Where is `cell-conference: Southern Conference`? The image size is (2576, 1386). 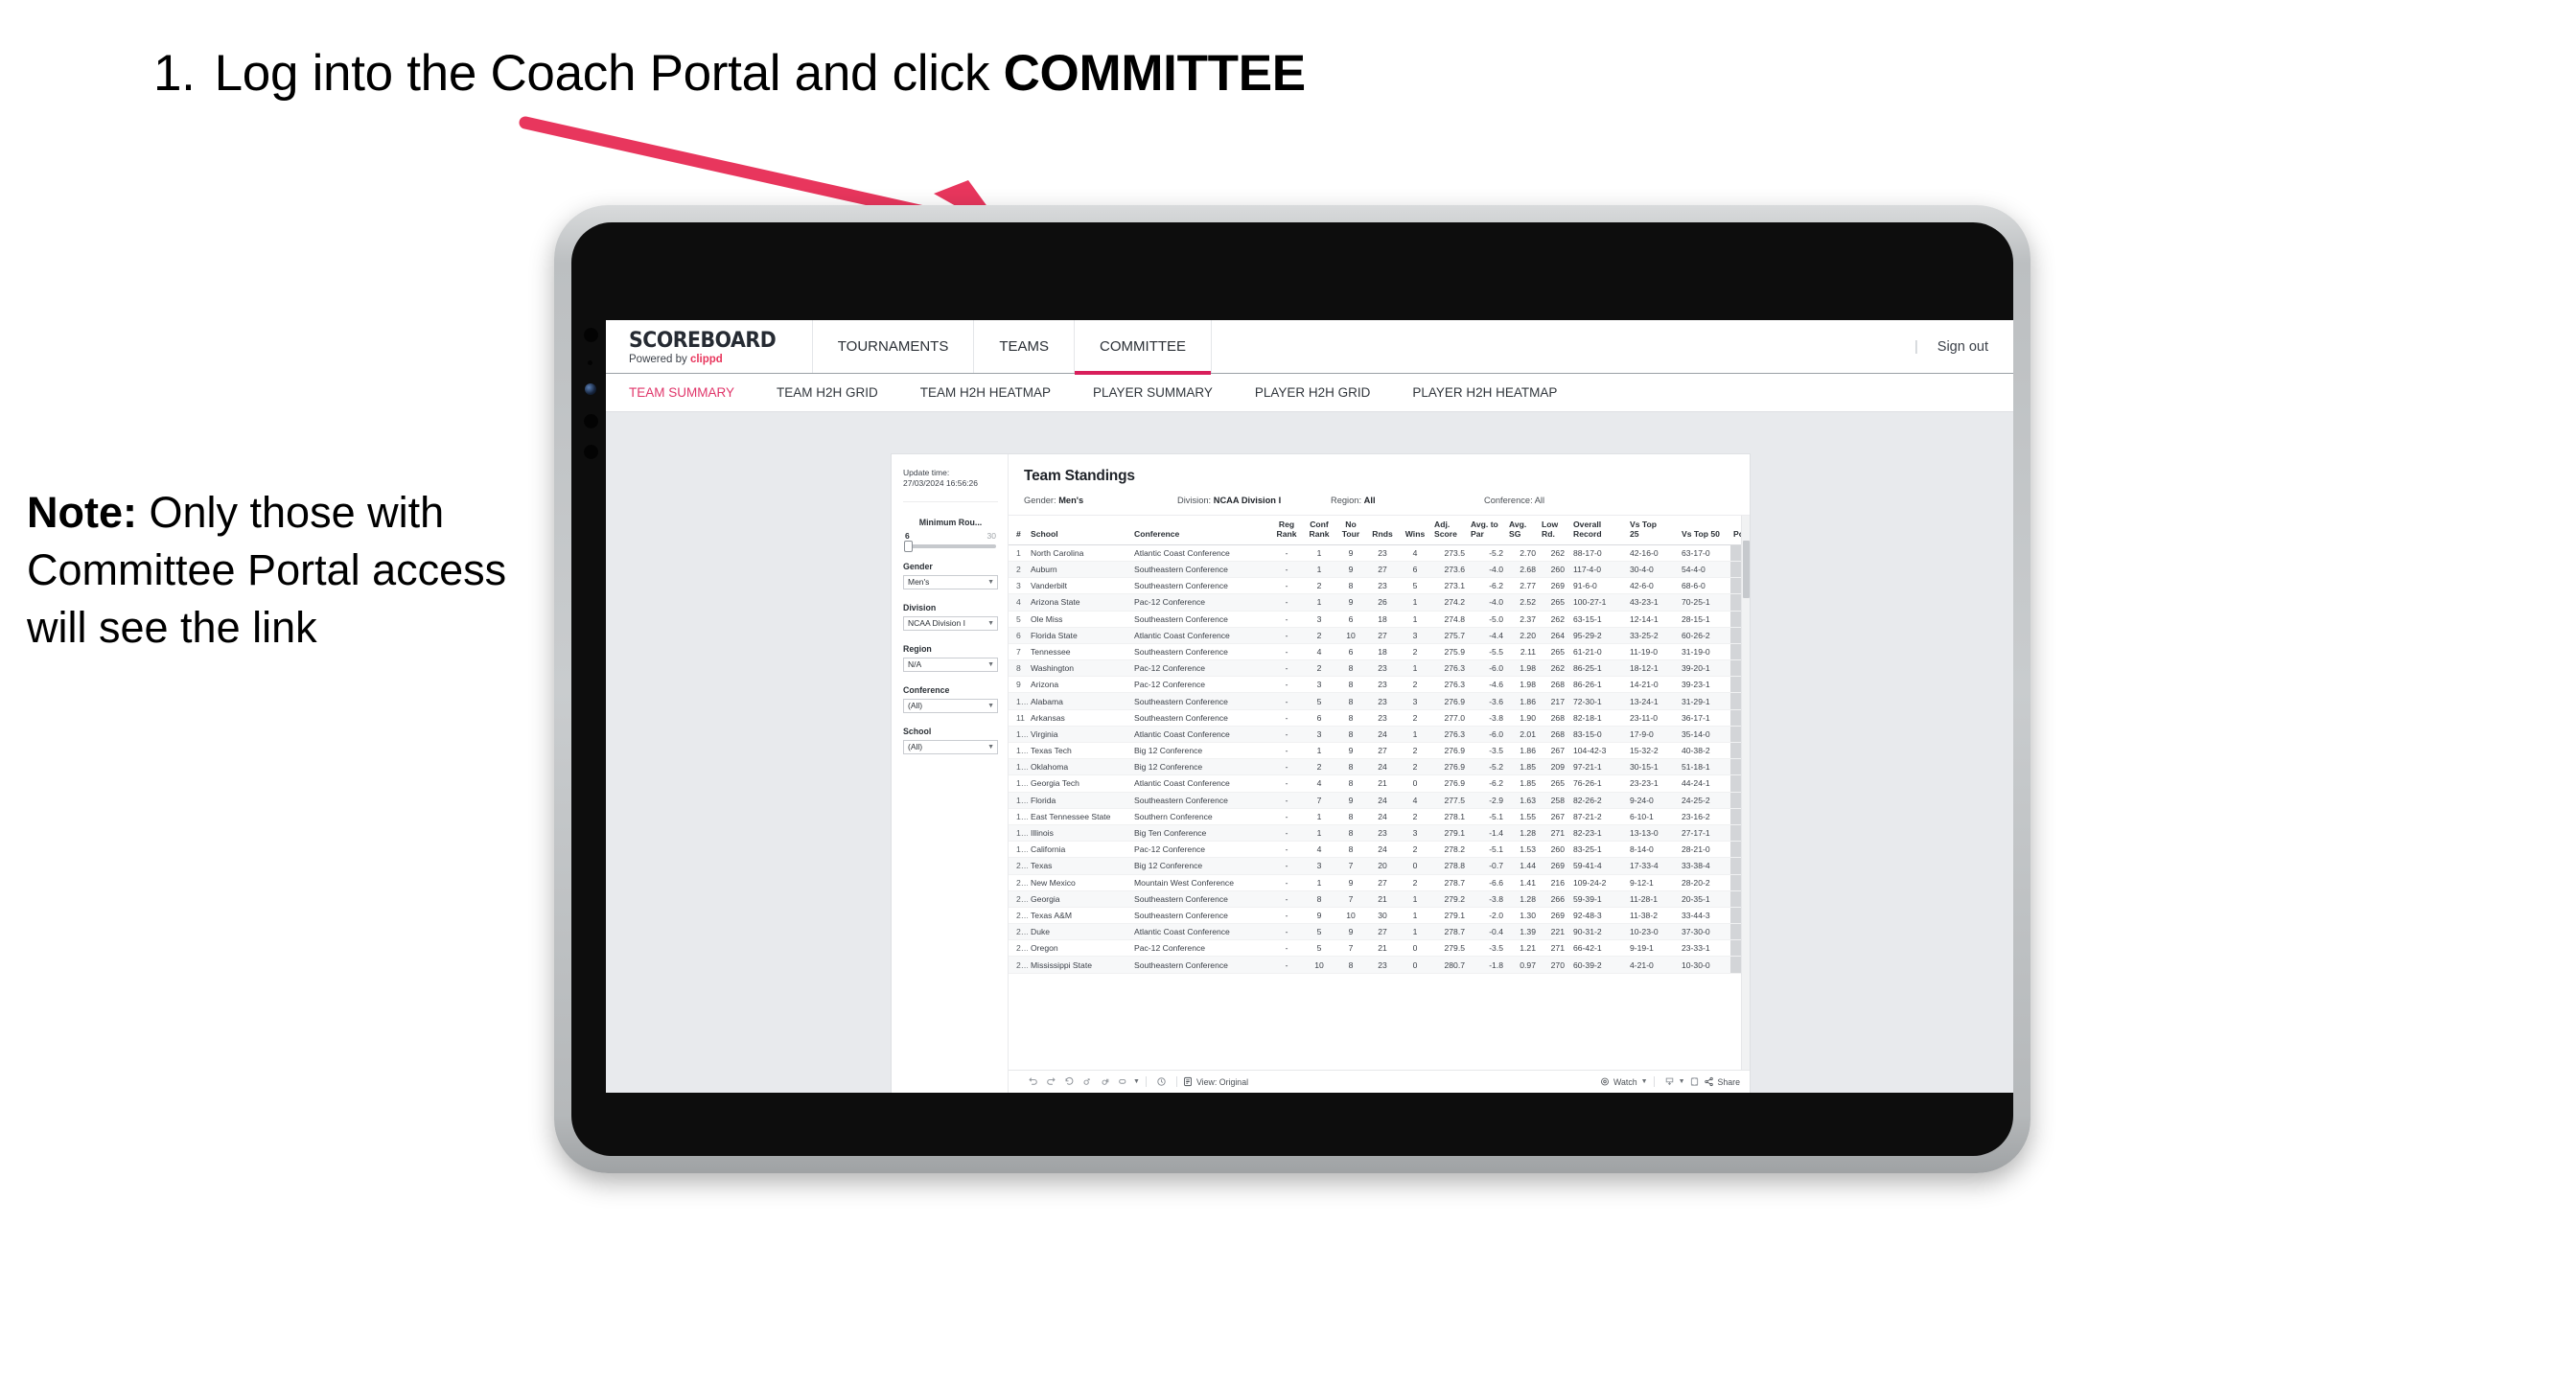
cell-conference: Southern Conference is located at coordinates (1200, 817).